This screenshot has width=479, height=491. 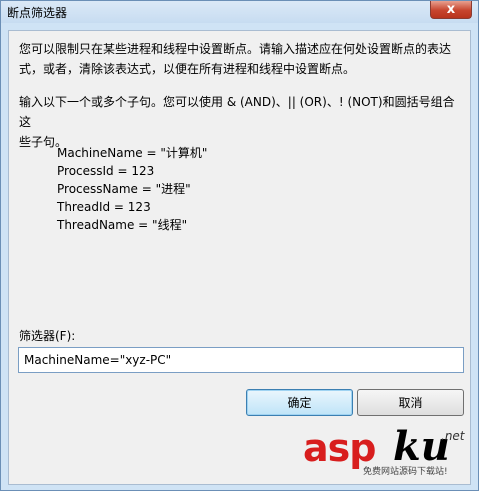 I want to click on close-icon: x, so click(x=451, y=9).